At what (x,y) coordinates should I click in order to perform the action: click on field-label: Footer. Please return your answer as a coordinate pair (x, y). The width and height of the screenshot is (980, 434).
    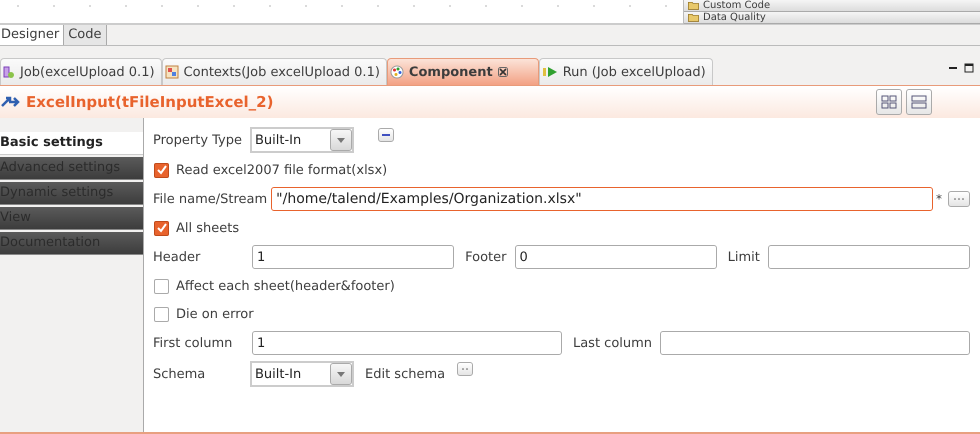
    Looking at the image, I should click on (485, 257).